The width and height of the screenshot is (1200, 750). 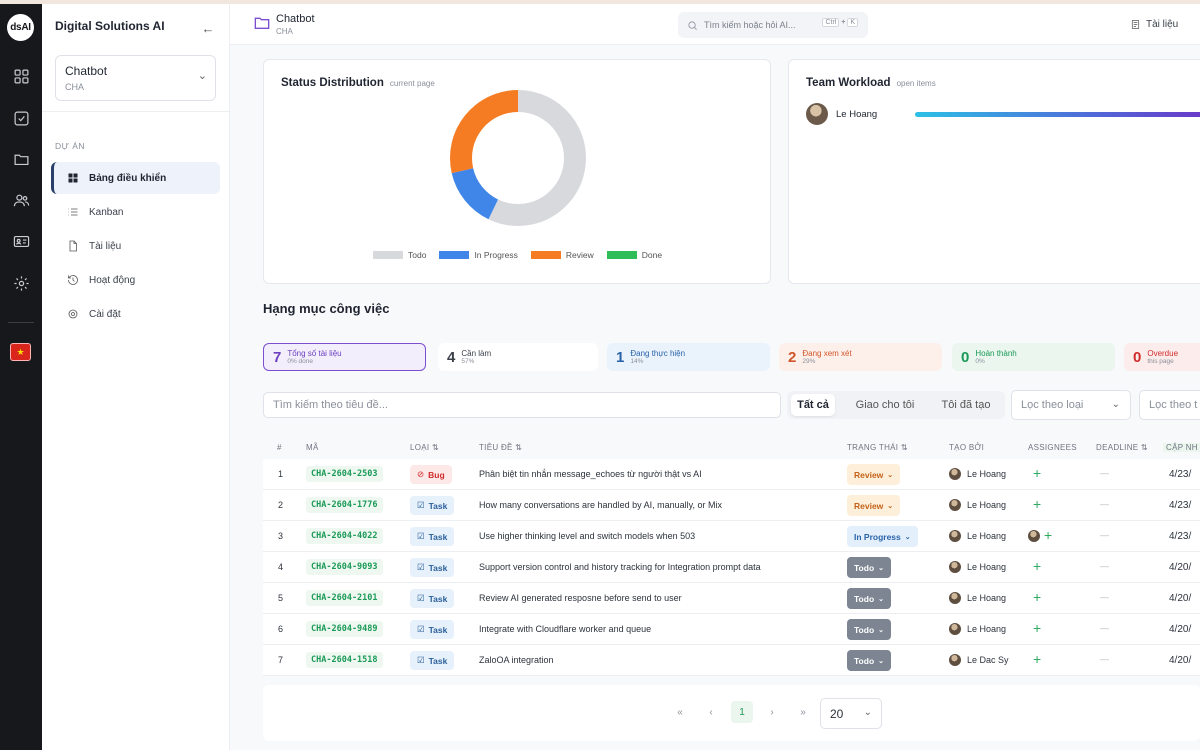 I want to click on item-code: CHA-2604-9093, so click(x=344, y=567).